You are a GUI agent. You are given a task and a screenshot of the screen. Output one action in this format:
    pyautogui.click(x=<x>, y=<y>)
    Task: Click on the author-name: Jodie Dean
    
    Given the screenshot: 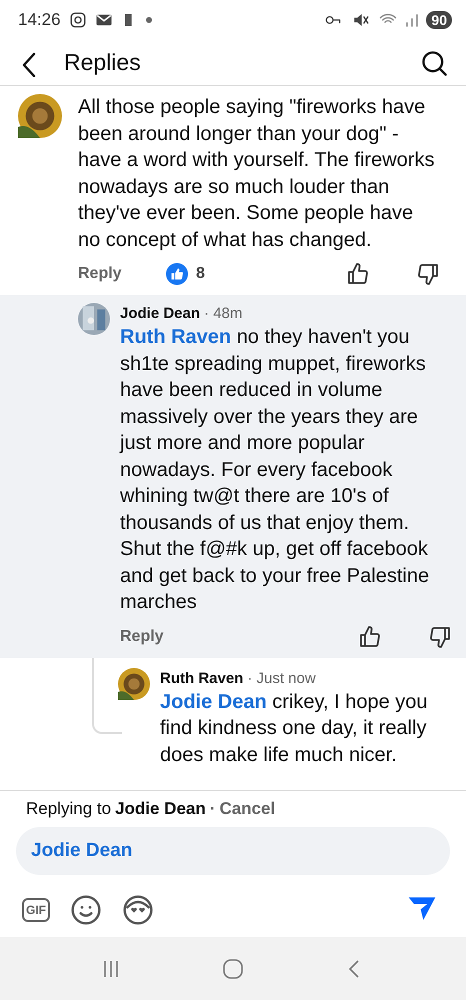 What is the action you would take?
    pyautogui.click(x=160, y=313)
    